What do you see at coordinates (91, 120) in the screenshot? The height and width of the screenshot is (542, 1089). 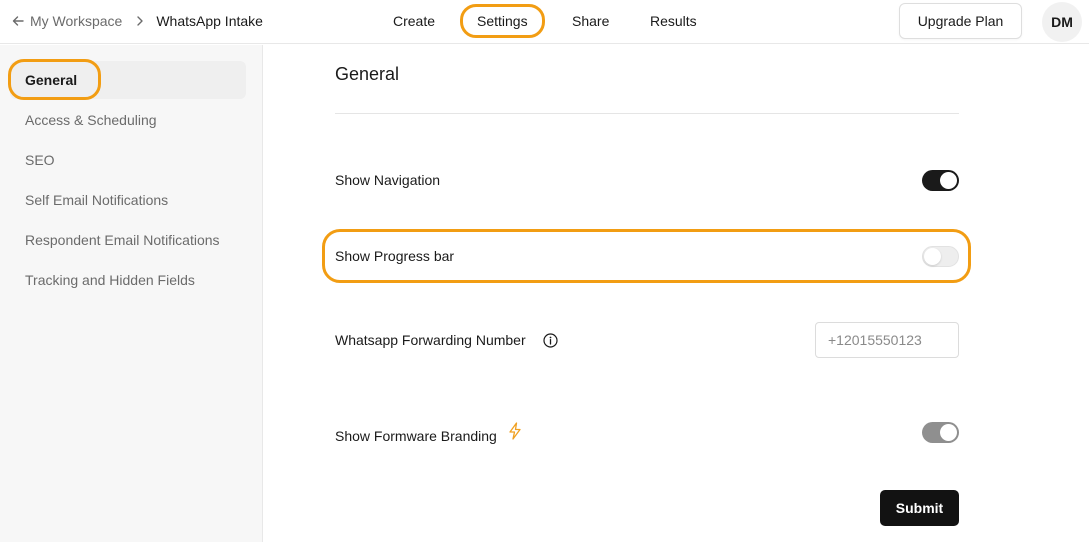 I see `sidebar-item-access-scheduling: Access & Scheduling` at bounding box center [91, 120].